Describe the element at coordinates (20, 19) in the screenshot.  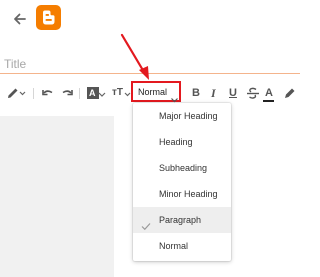
I see `arrow-back-icon` at that location.